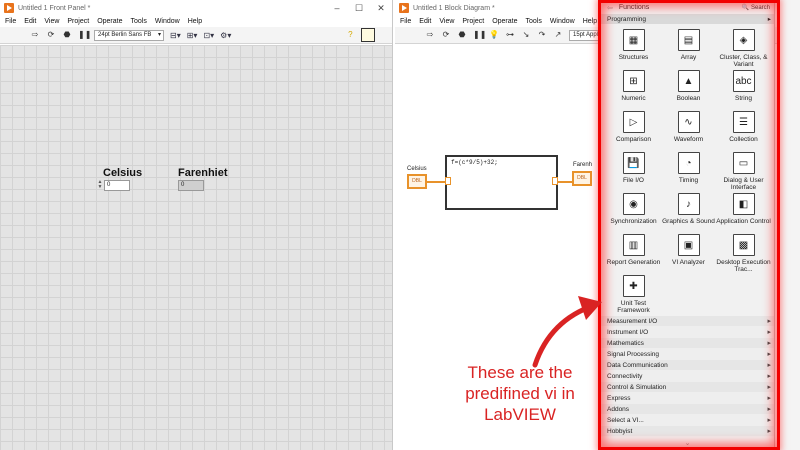 The image size is (800, 450). Describe the element at coordinates (582, 178) in the screenshot. I see `farenhiet-terminal: DBL` at that location.